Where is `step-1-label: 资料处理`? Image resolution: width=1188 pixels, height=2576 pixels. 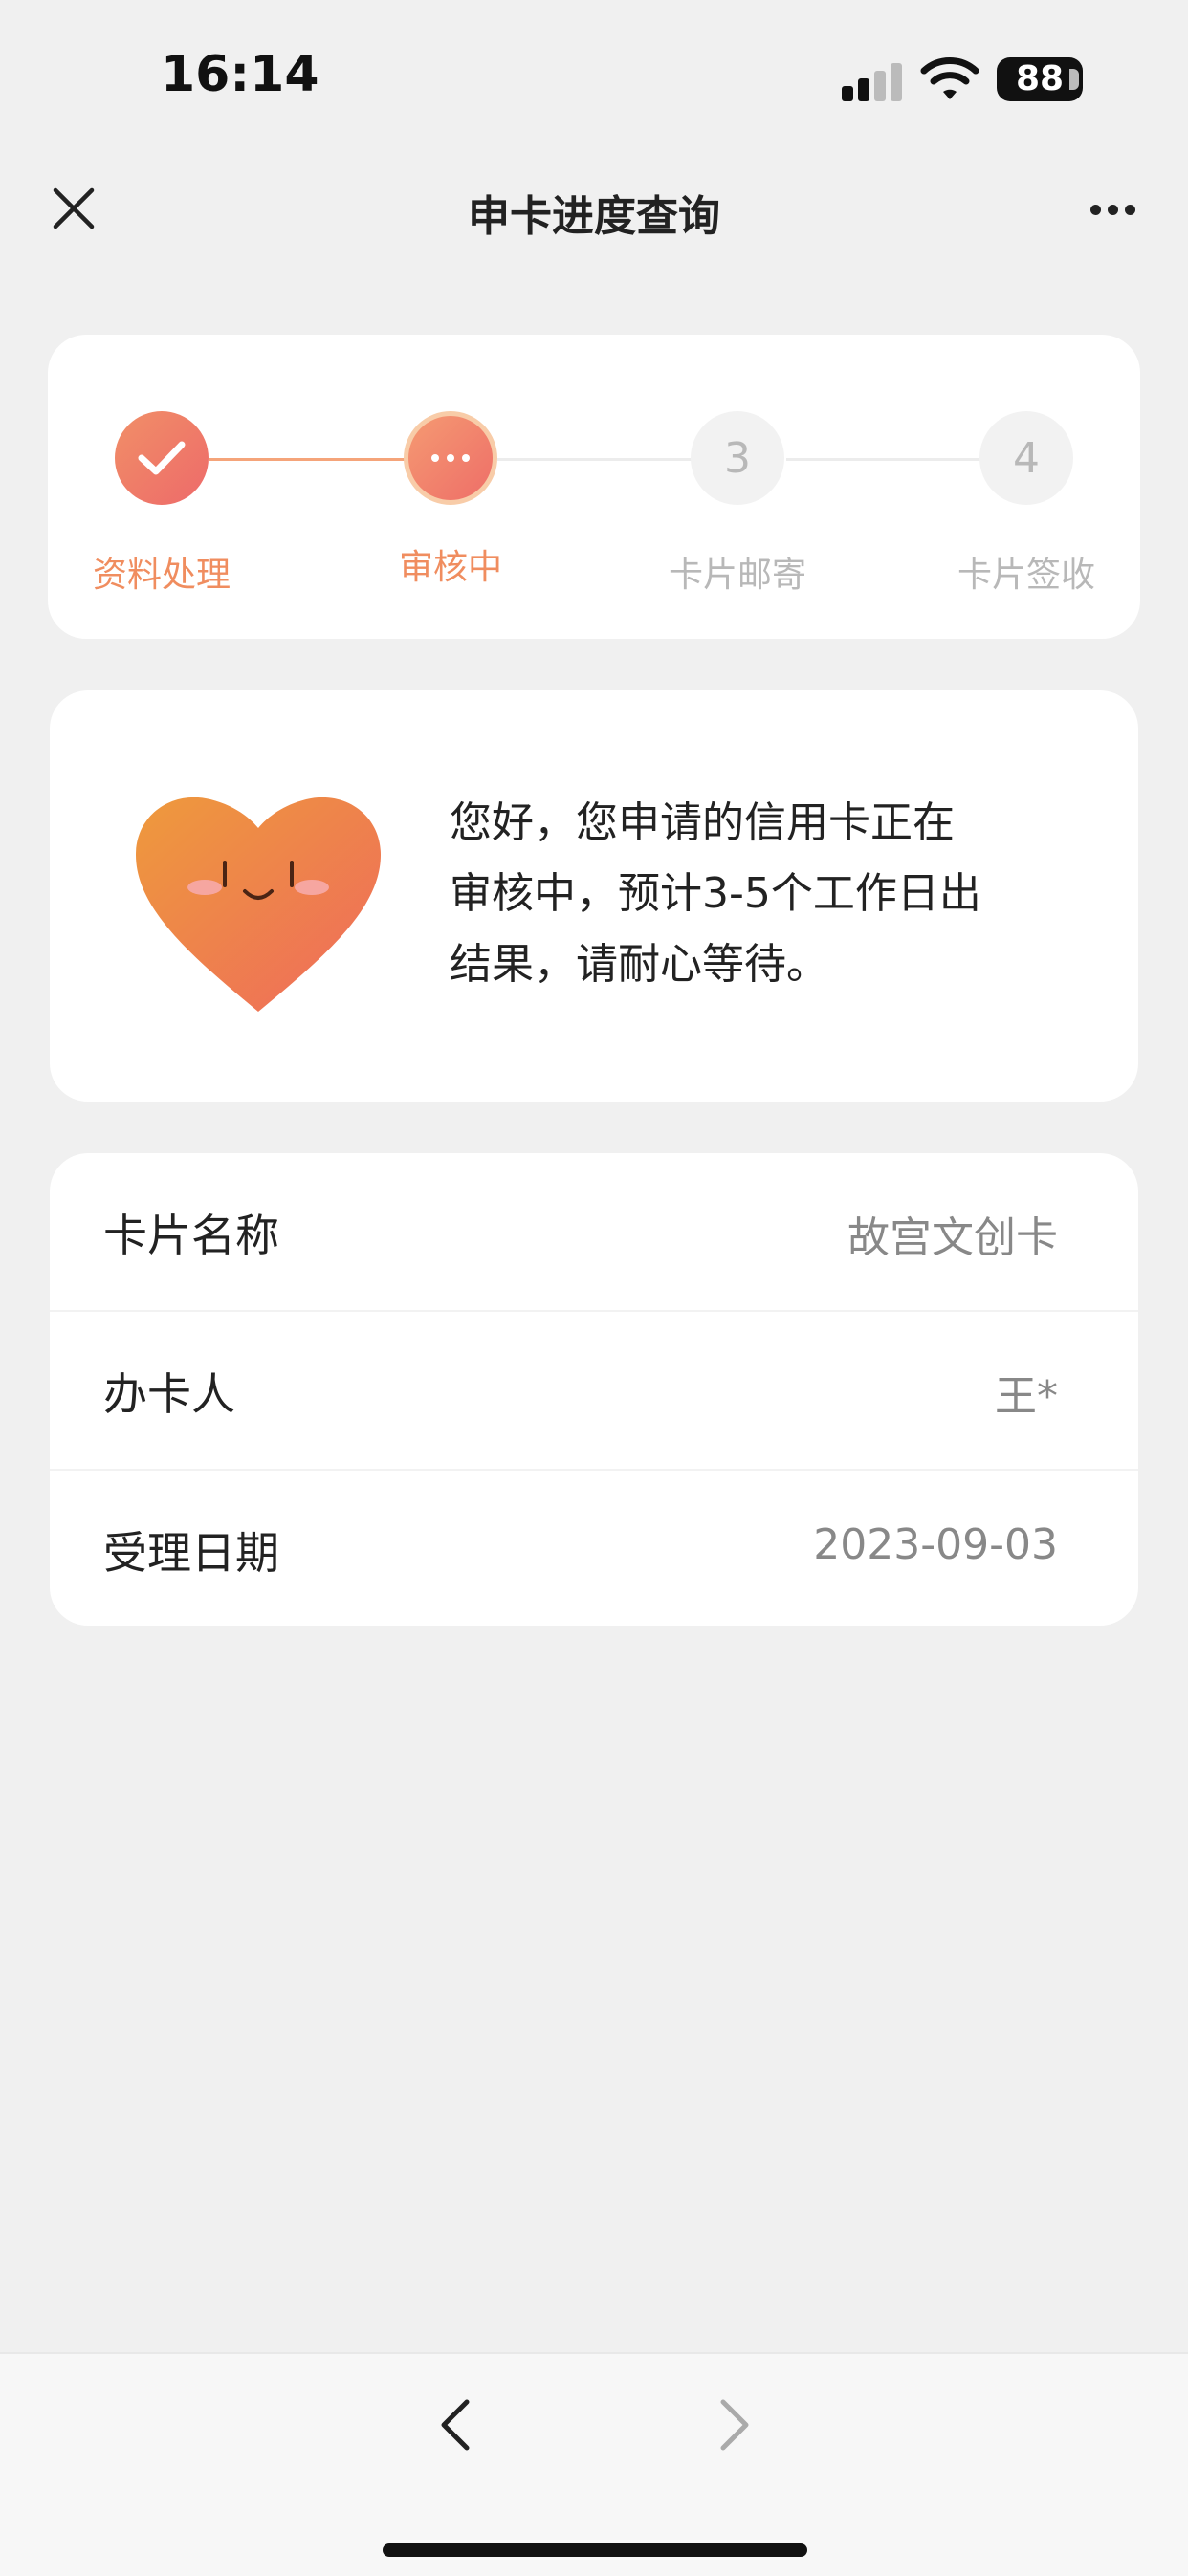 step-1-label: 资料处理 is located at coordinates (161, 575).